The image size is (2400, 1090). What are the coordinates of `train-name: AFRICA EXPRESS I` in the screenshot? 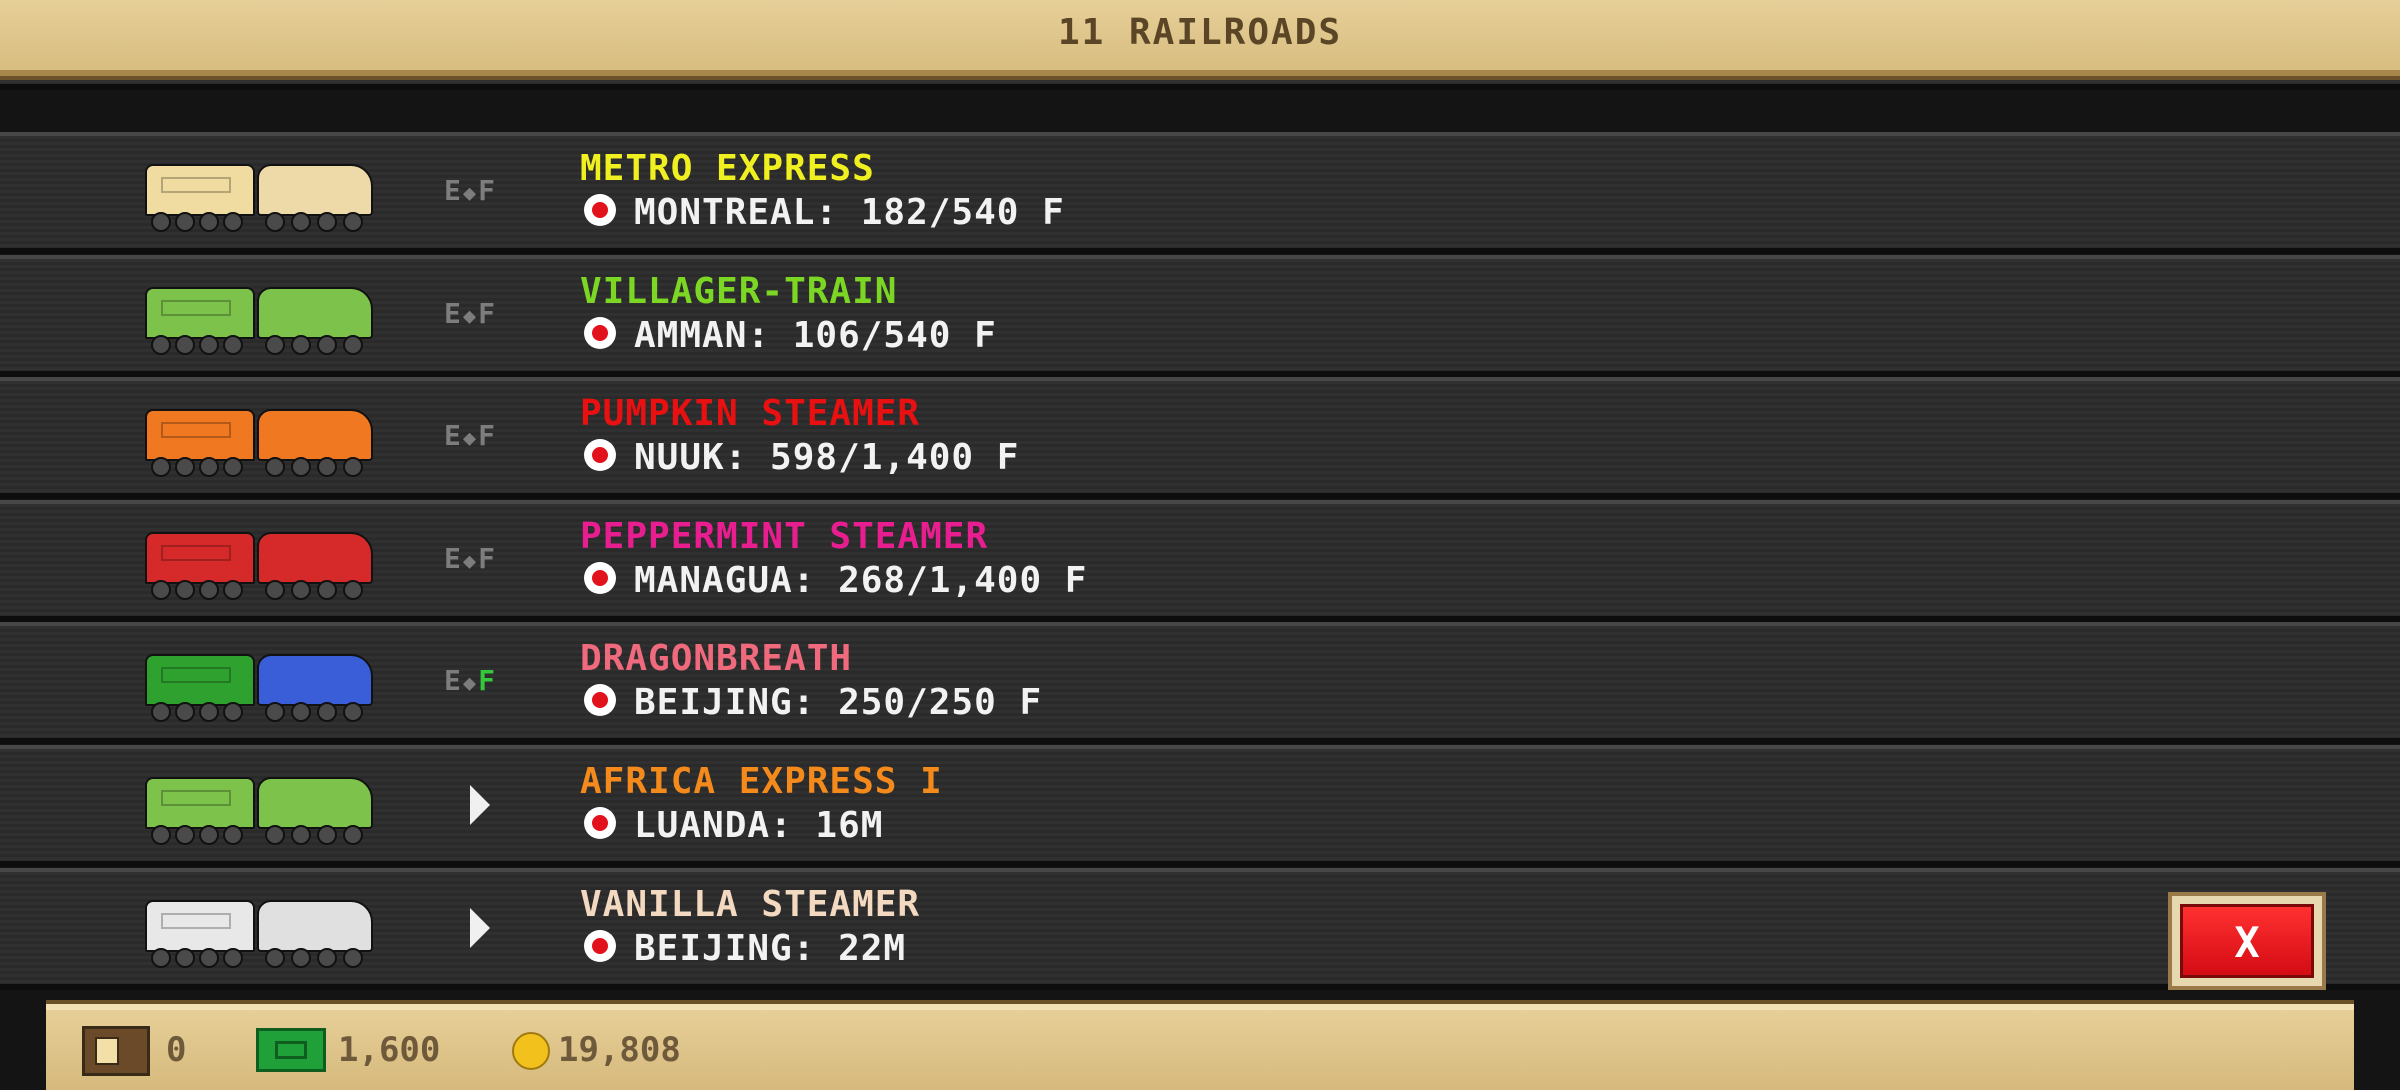 It's located at (761, 781).